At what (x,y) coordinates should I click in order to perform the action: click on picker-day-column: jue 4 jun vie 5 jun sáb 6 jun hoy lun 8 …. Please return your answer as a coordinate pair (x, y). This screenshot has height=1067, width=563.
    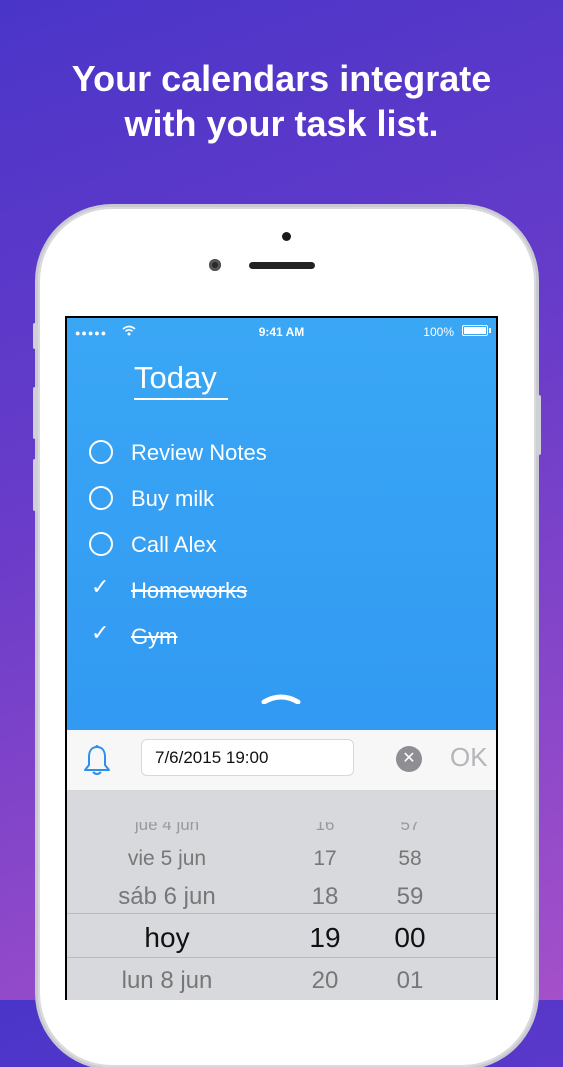
    Looking at the image, I should click on (167, 895).